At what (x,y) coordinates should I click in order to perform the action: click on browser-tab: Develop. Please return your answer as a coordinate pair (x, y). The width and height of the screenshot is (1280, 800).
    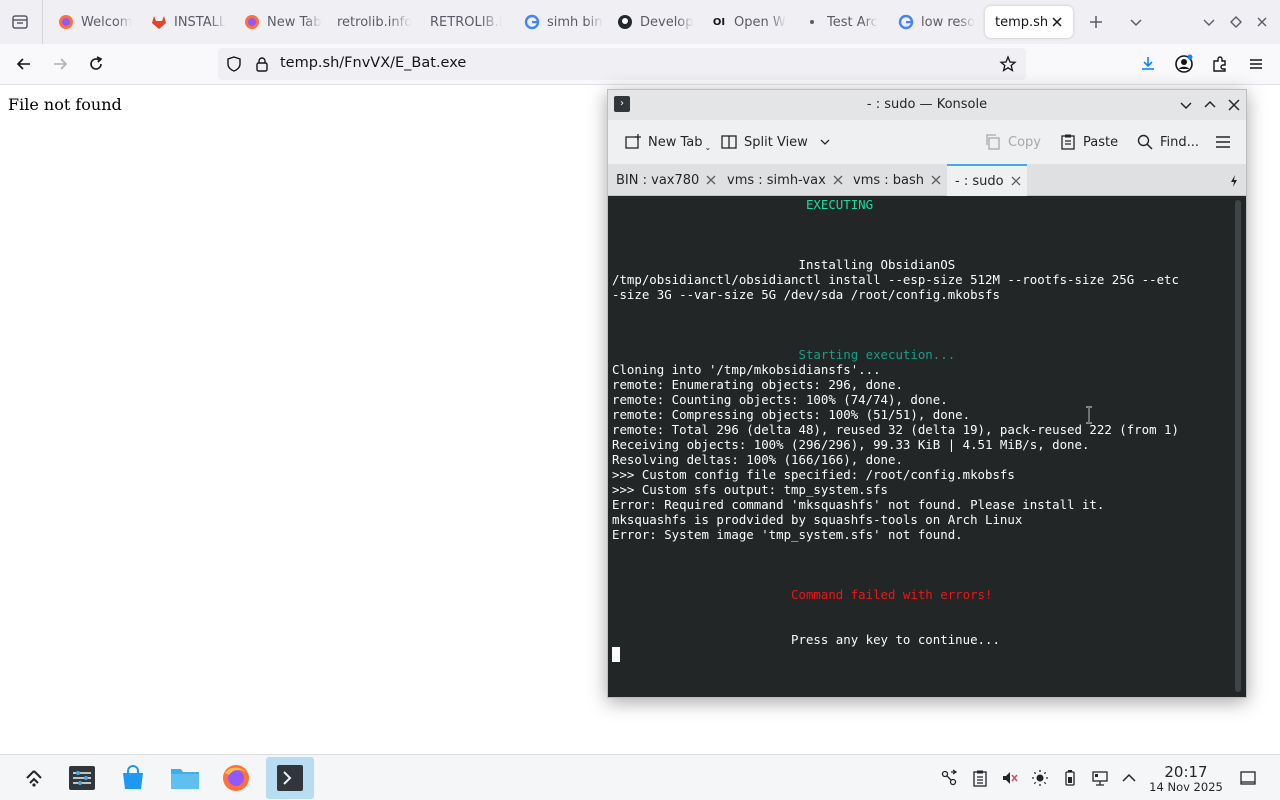
    Looking at the image, I should click on (652, 22).